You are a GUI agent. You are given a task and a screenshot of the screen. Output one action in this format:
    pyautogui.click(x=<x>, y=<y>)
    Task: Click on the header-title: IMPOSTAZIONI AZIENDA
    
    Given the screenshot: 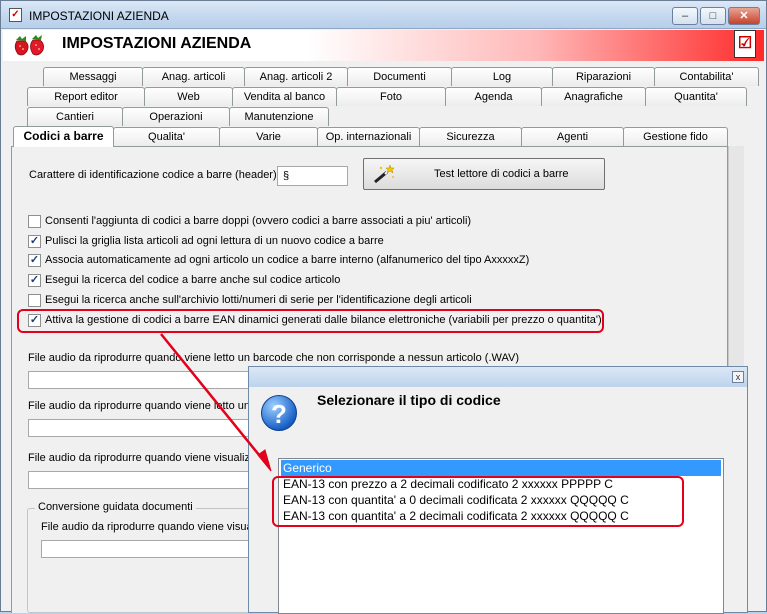 What is the action you would take?
    pyautogui.click(x=157, y=43)
    